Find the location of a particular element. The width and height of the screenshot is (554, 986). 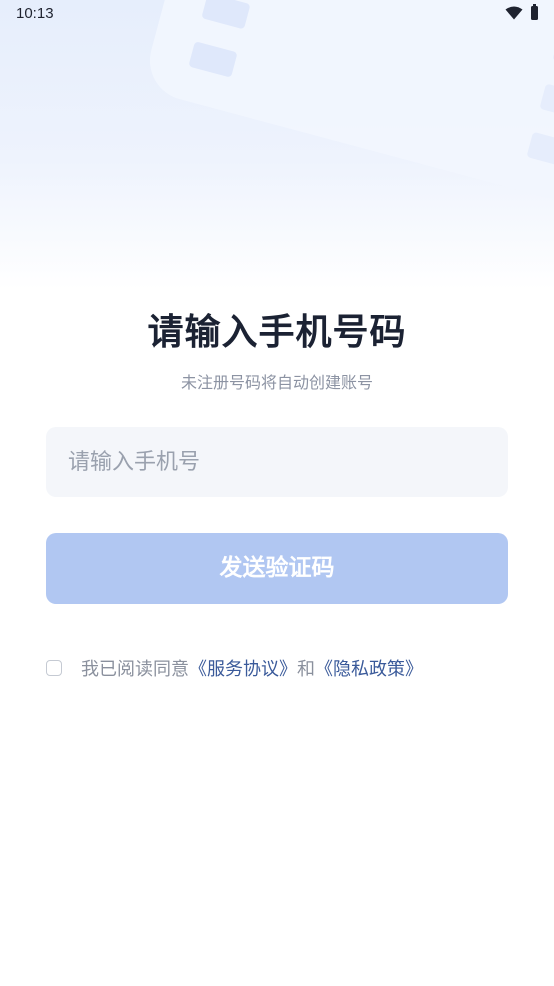

agreement-row: 我已阅读同意 《服务协议》 和 《隐私政策》 is located at coordinates (234, 668).